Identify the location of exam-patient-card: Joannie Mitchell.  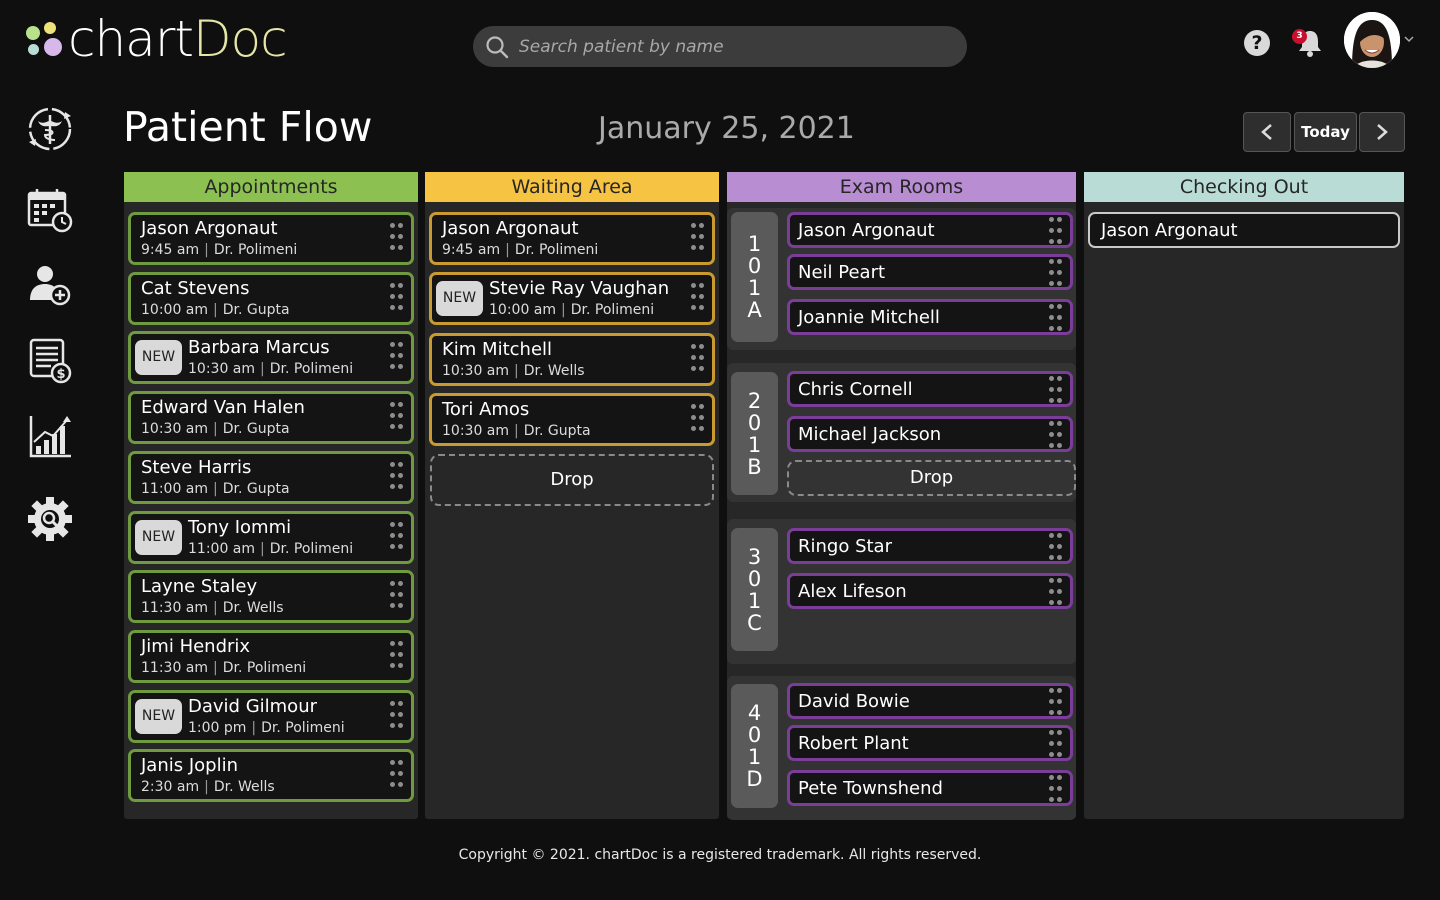
(930, 317).